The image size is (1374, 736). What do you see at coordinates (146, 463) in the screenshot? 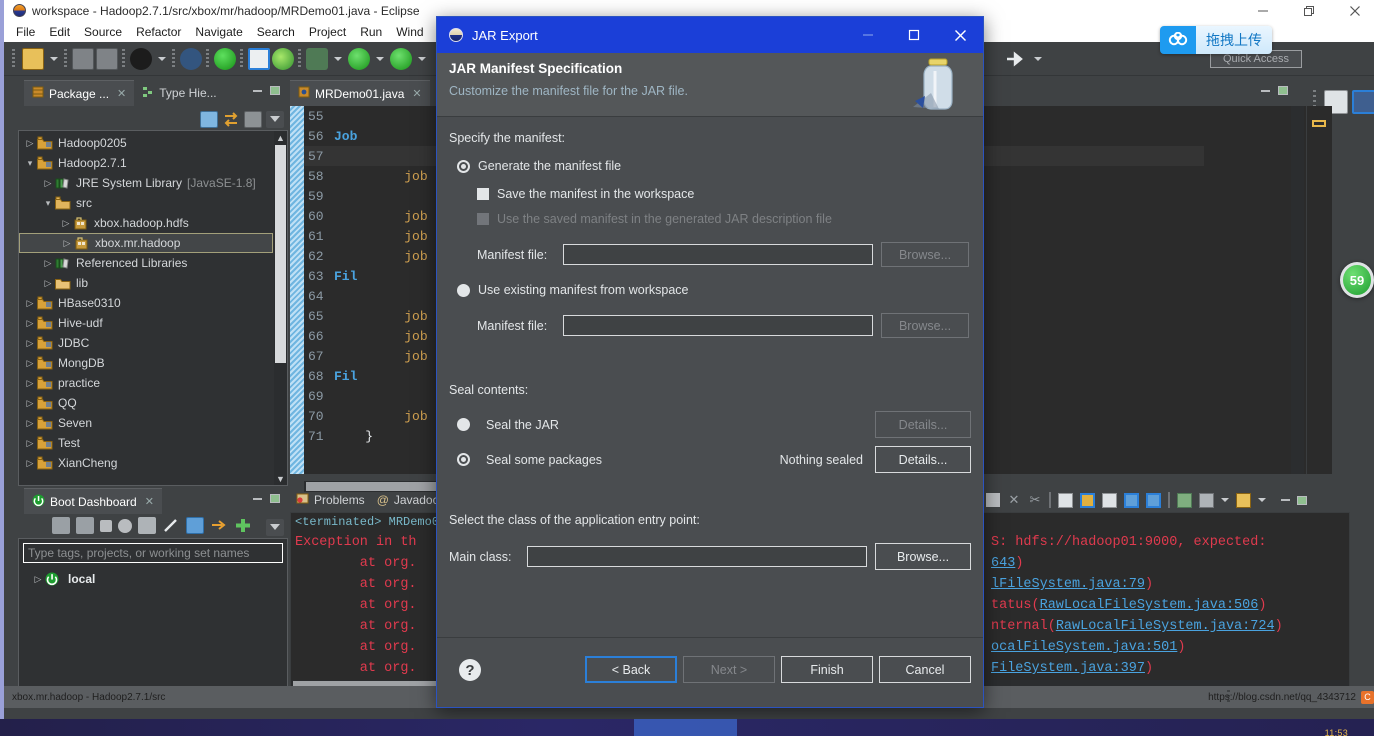
I see `tree-item-xiancheng: ▷ XianCheng` at bounding box center [146, 463].